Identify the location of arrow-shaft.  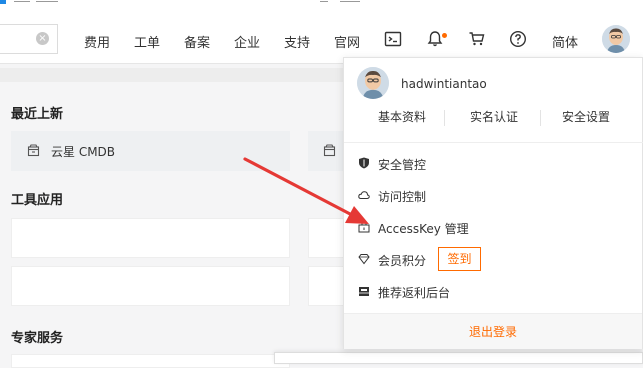
(298, 187).